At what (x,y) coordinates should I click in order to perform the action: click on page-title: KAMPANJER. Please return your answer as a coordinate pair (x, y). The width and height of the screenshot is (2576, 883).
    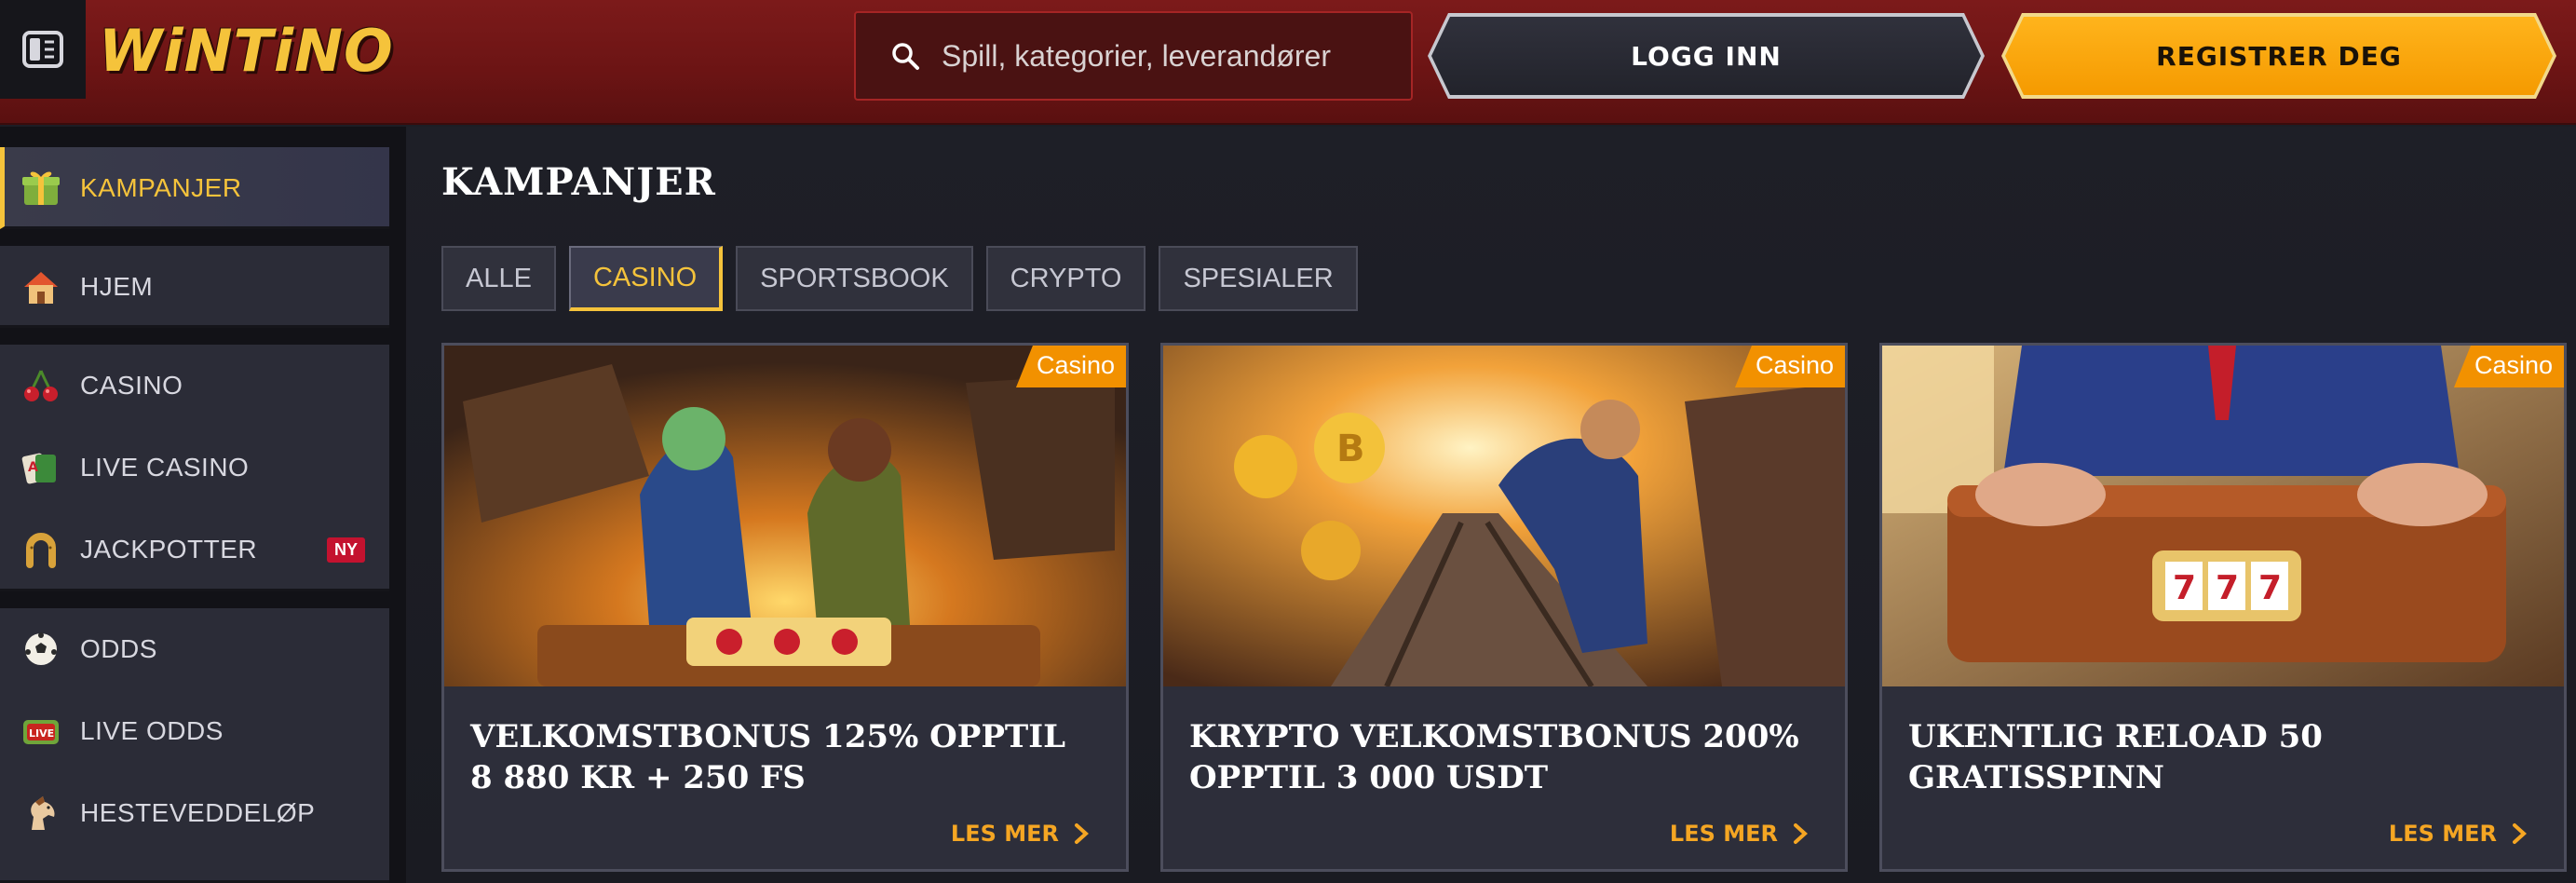
    Looking at the image, I should click on (578, 182).